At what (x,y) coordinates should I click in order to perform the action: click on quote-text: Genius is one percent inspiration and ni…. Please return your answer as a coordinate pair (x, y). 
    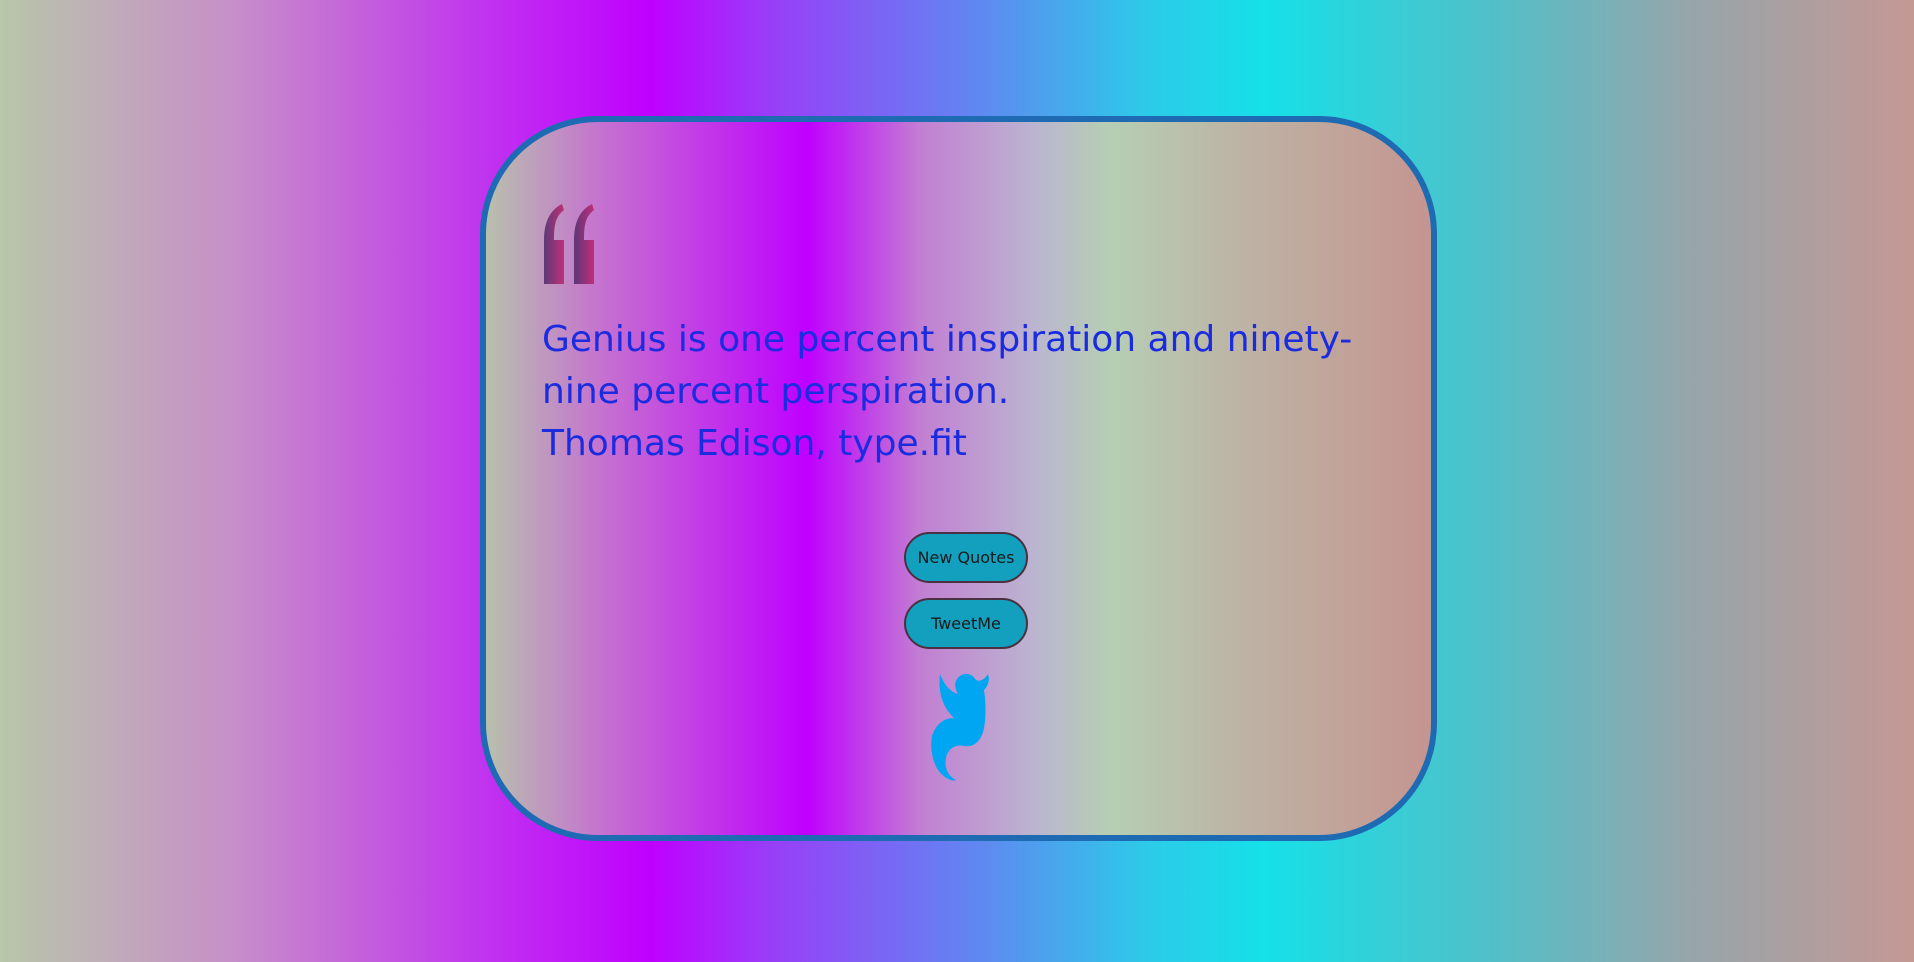
    Looking at the image, I should click on (947, 365).